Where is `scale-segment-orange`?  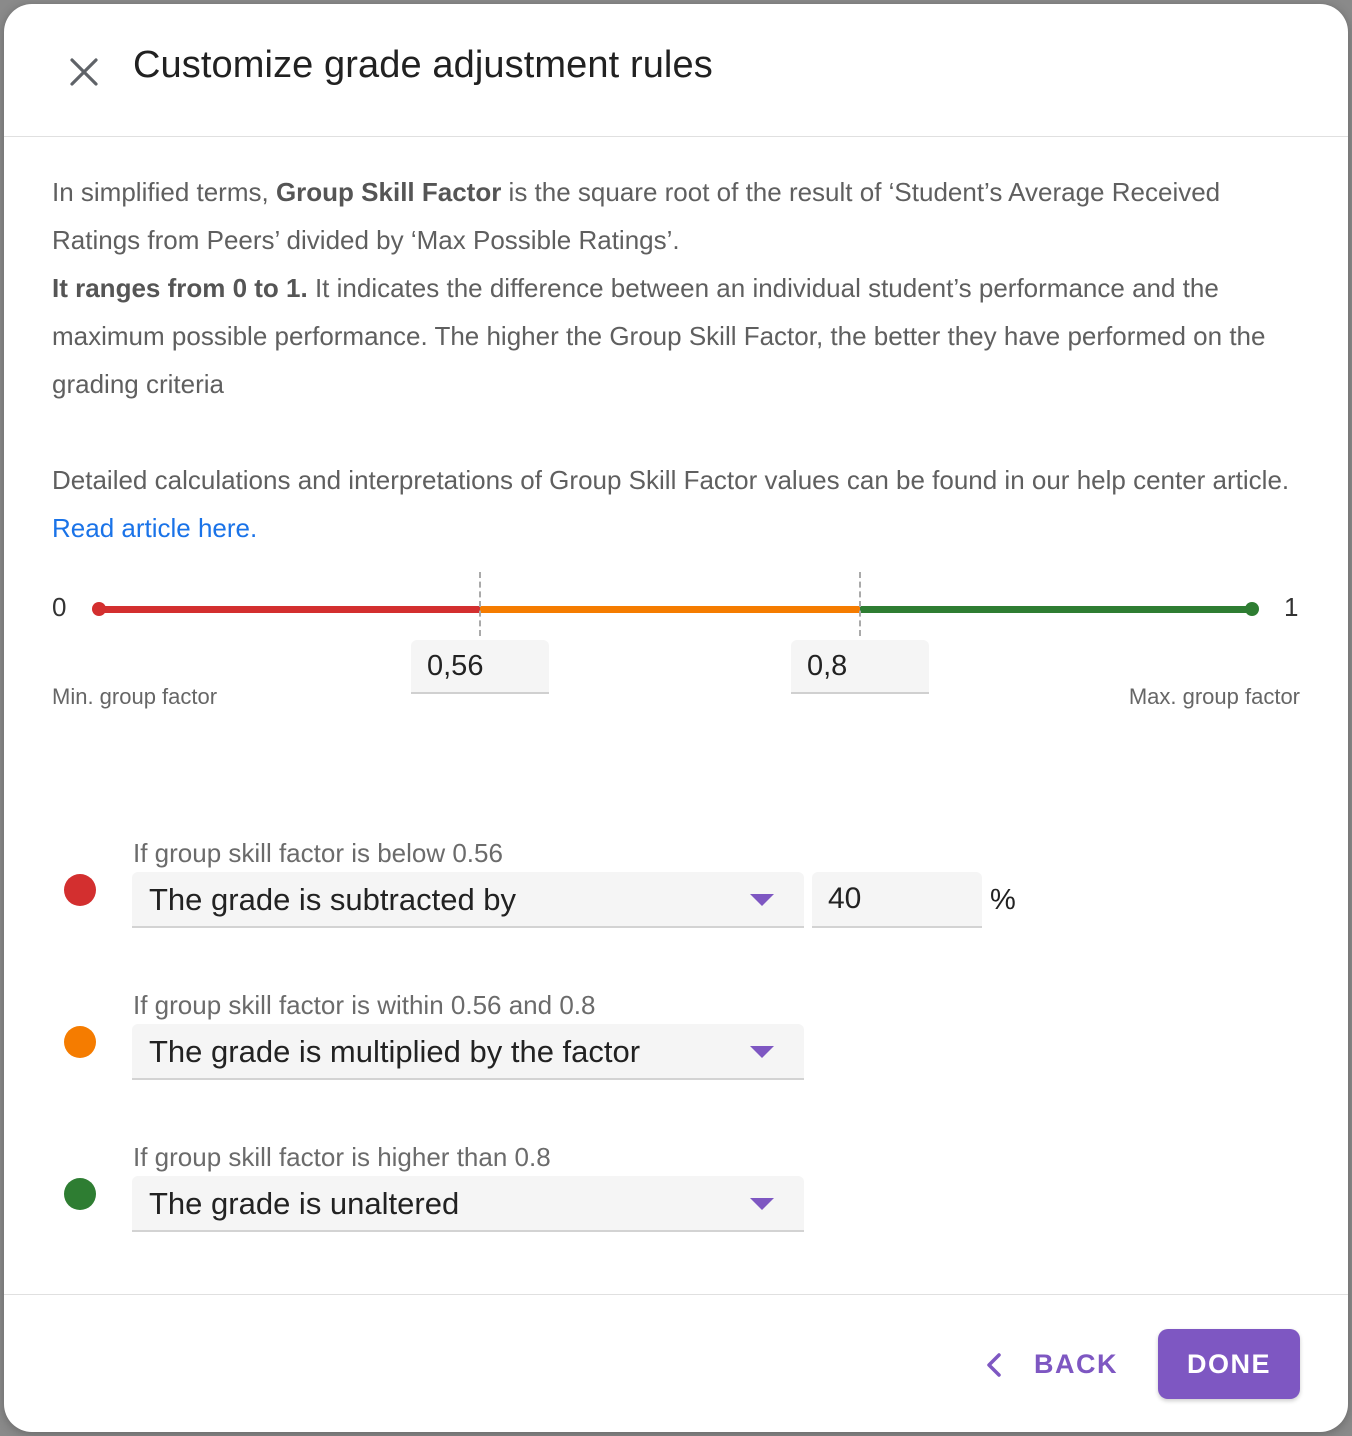
scale-segment-orange is located at coordinates (670, 609).